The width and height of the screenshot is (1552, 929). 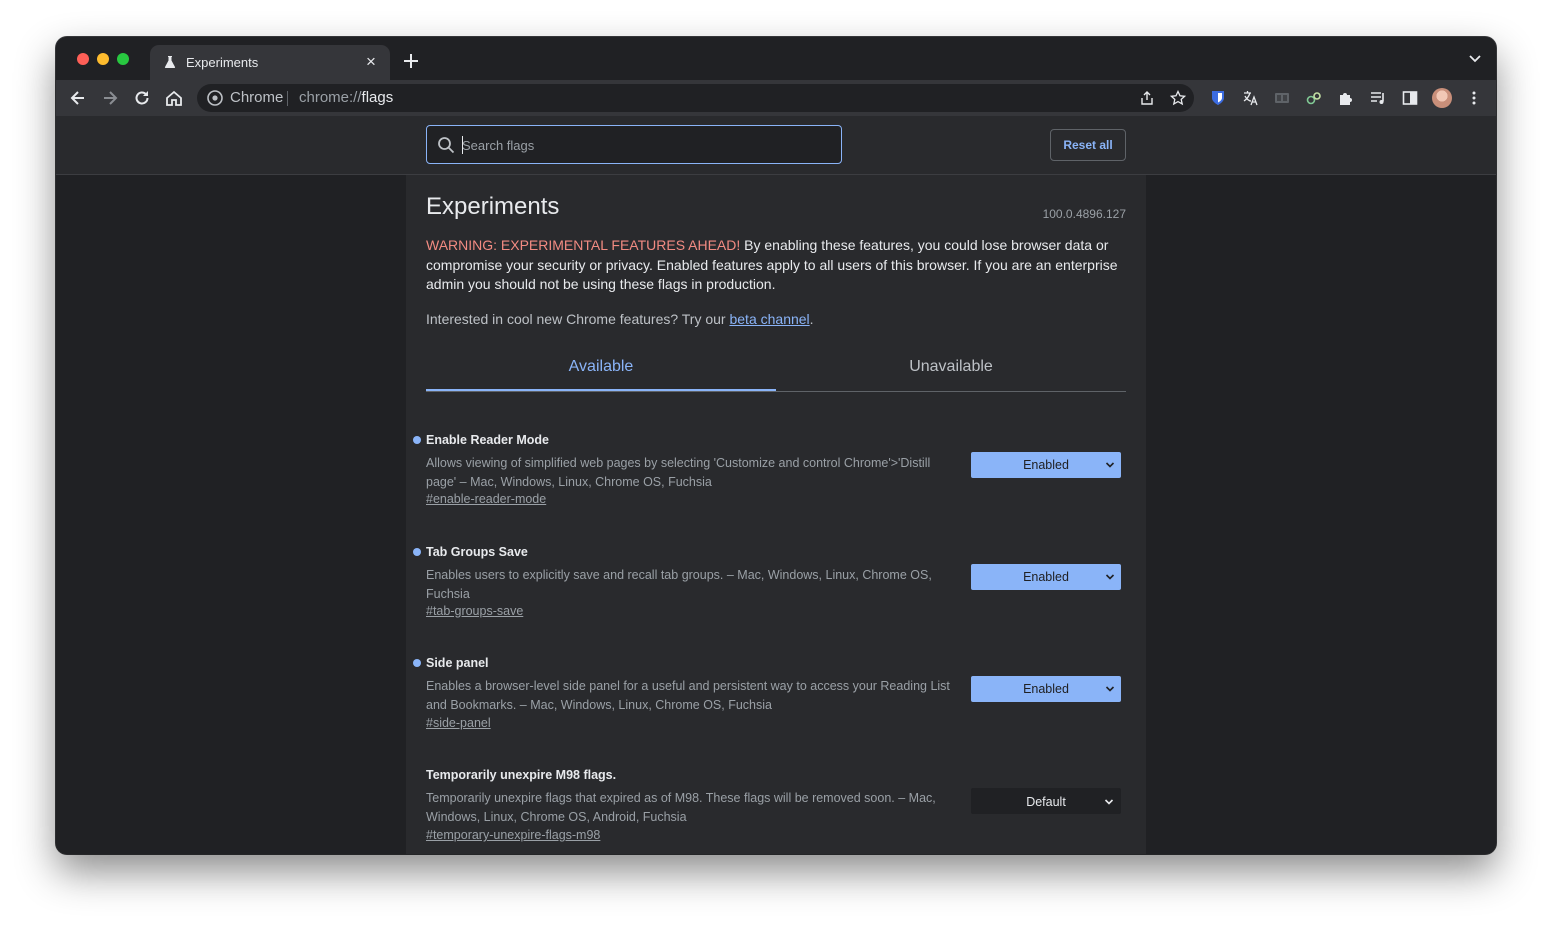 I want to click on text-caret, so click(x=462, y=145).